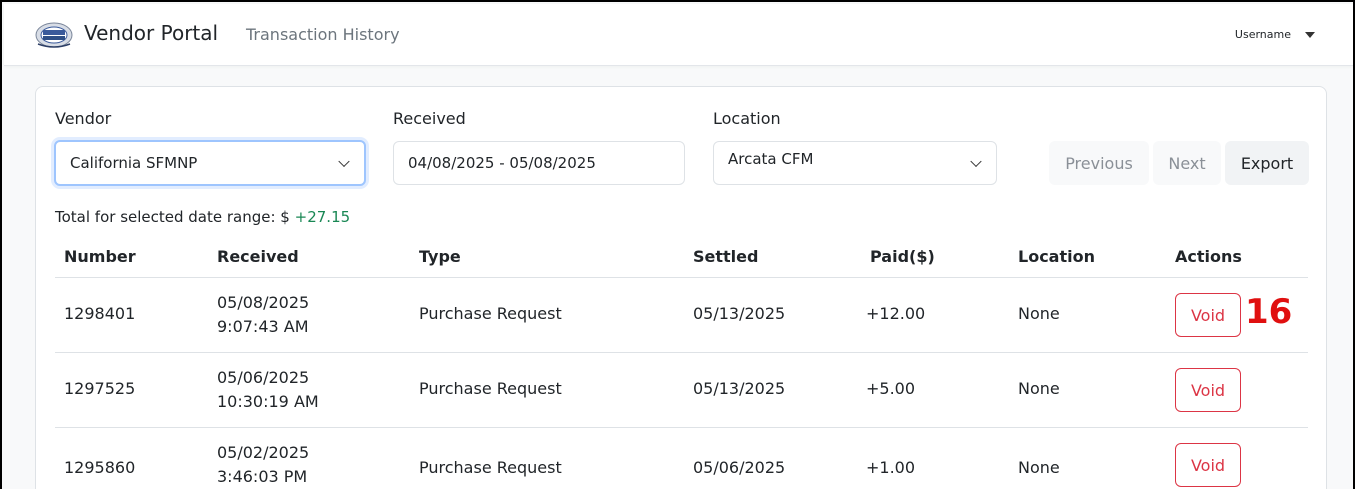 The height and width of the screenshot is (489, 1355). What do you see at coordinates (502, 163) in the screenshot?
I see `received-date-range-value: 04/08/2025 - 05/08/2025` at bounding box center [502, 163].